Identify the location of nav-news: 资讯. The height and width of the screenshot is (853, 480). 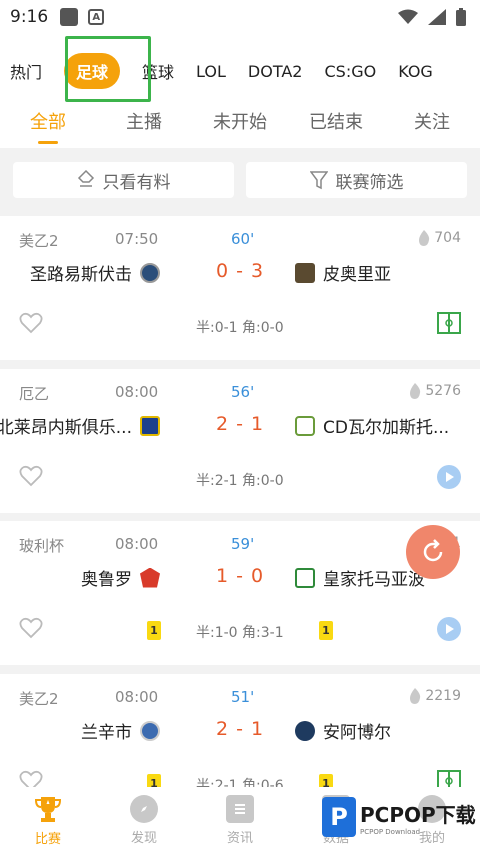
(240, 820).